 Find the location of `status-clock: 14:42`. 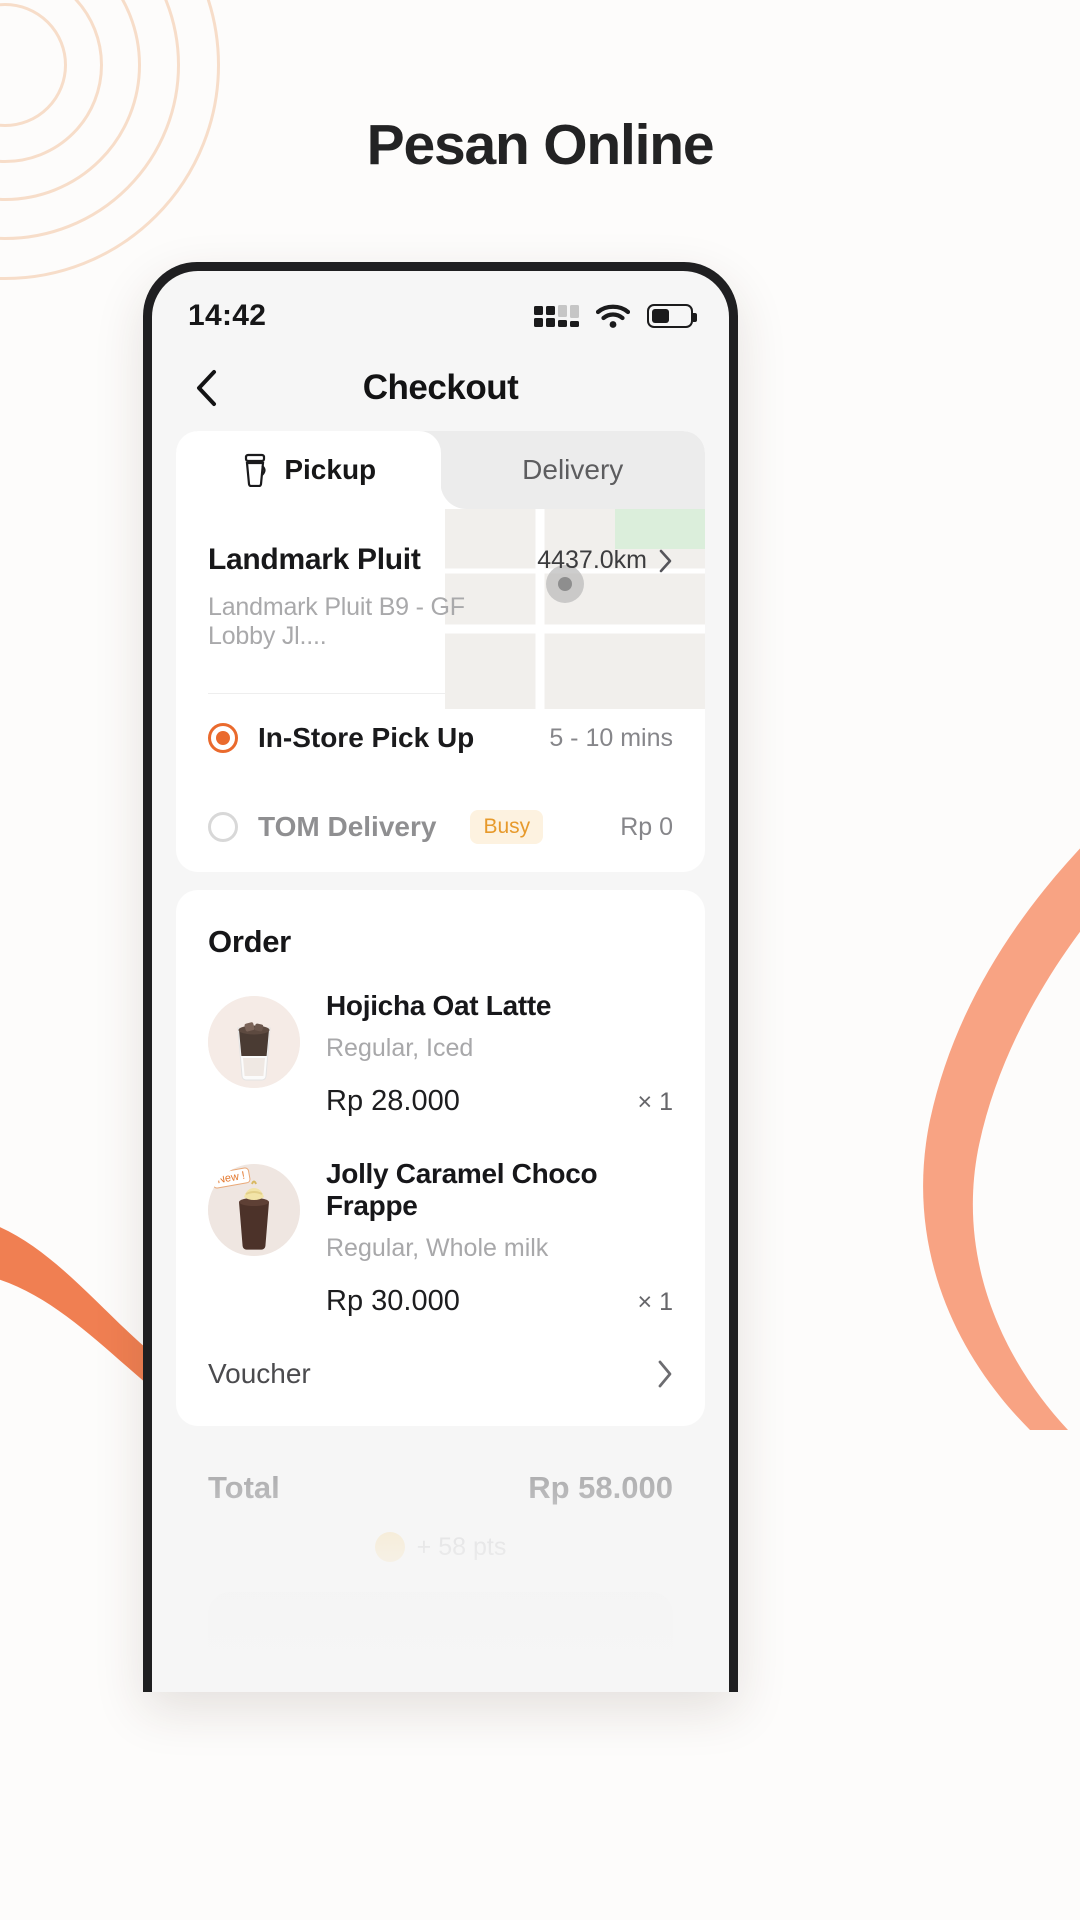

status-clock: 14:42 is located at coordinates (227, 315).